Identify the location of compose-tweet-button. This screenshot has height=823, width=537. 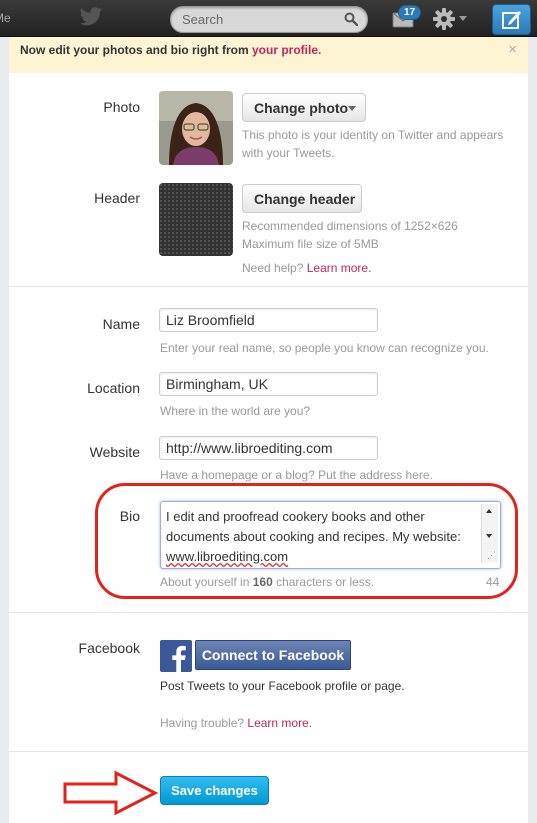
(511, 19).